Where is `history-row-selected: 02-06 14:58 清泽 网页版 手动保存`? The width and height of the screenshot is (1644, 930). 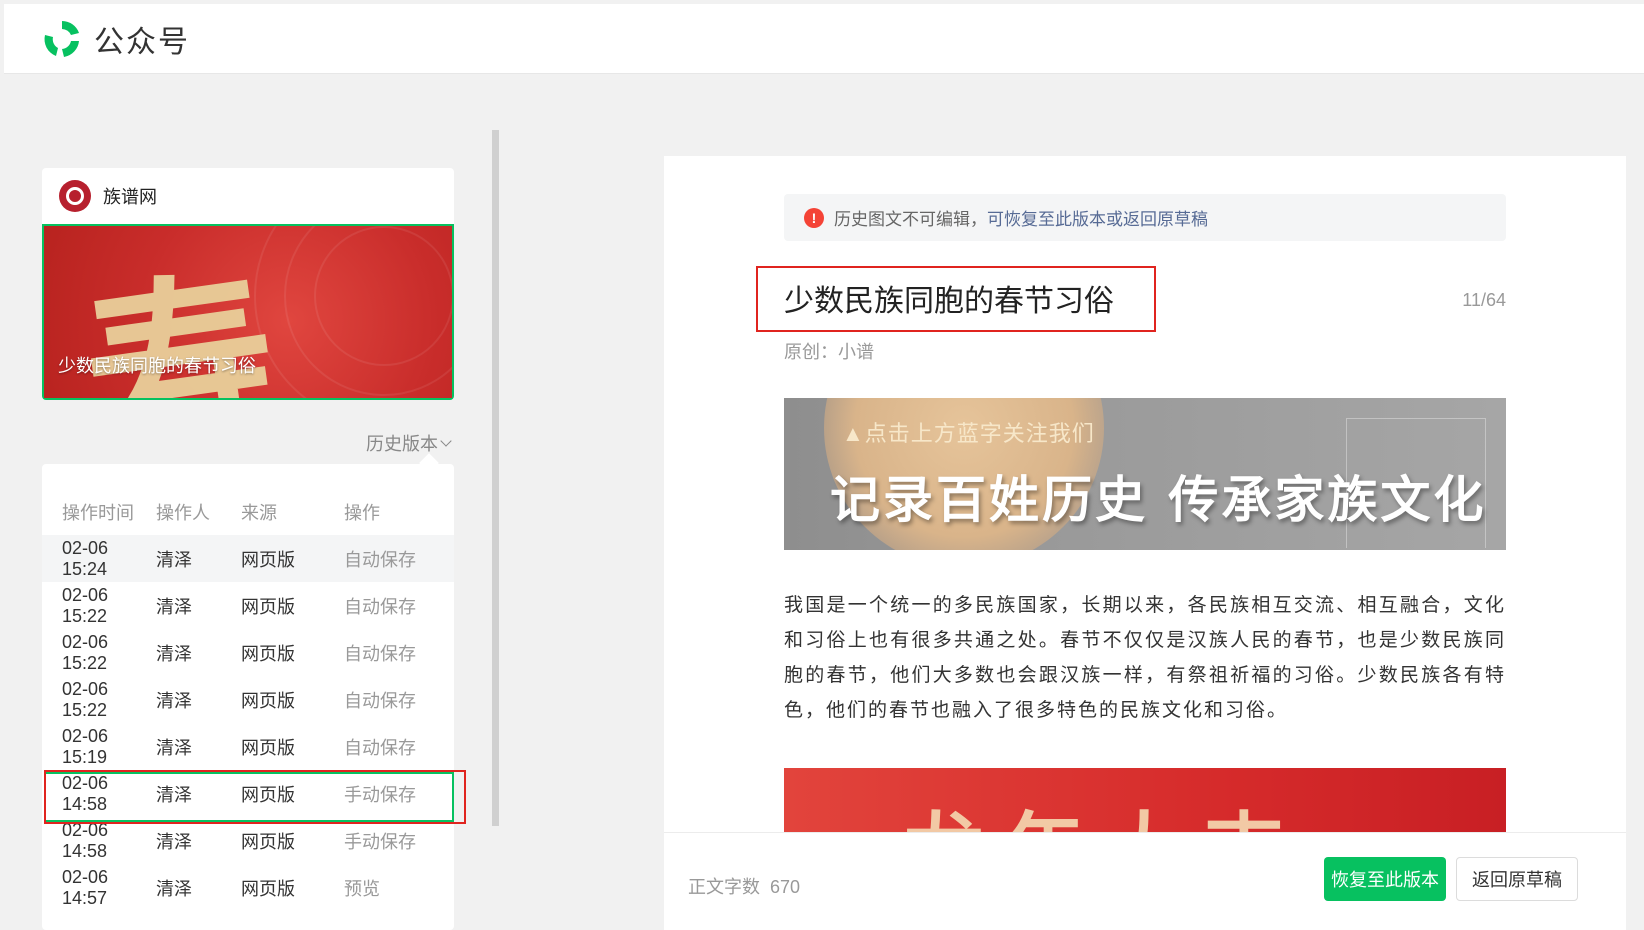
history-row-selected: 02-06 14:58 清泽 网页版 手动保存 is located at coordinates (248, 793).